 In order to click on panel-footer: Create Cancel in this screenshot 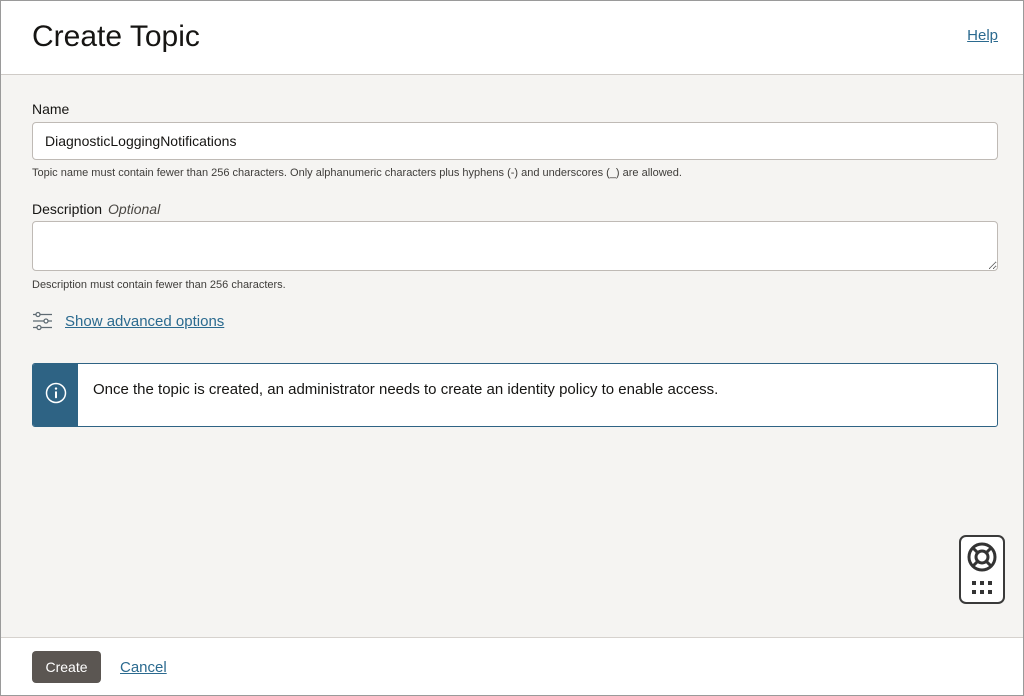, I will do `click(512, 666)`.